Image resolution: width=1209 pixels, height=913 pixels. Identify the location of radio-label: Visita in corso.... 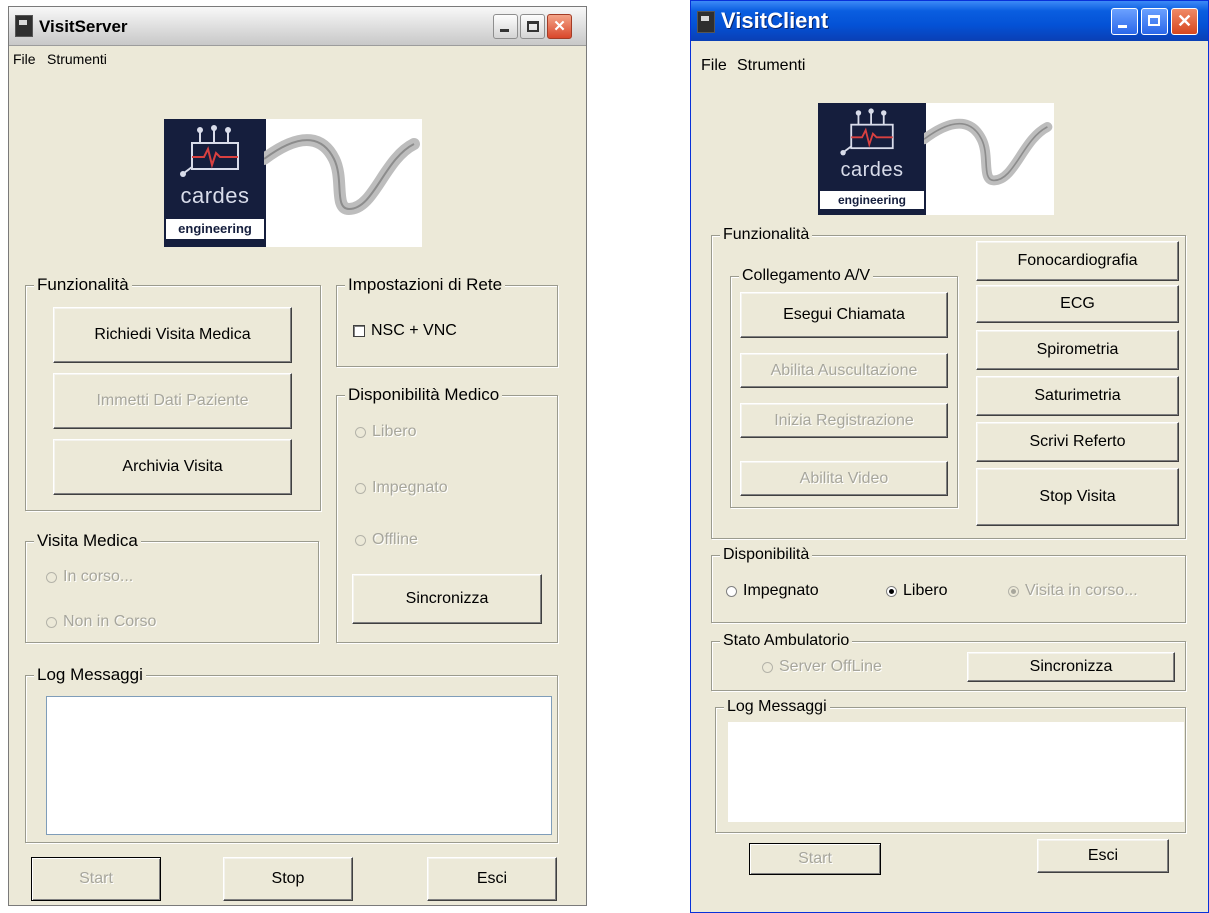
(1081, 590).